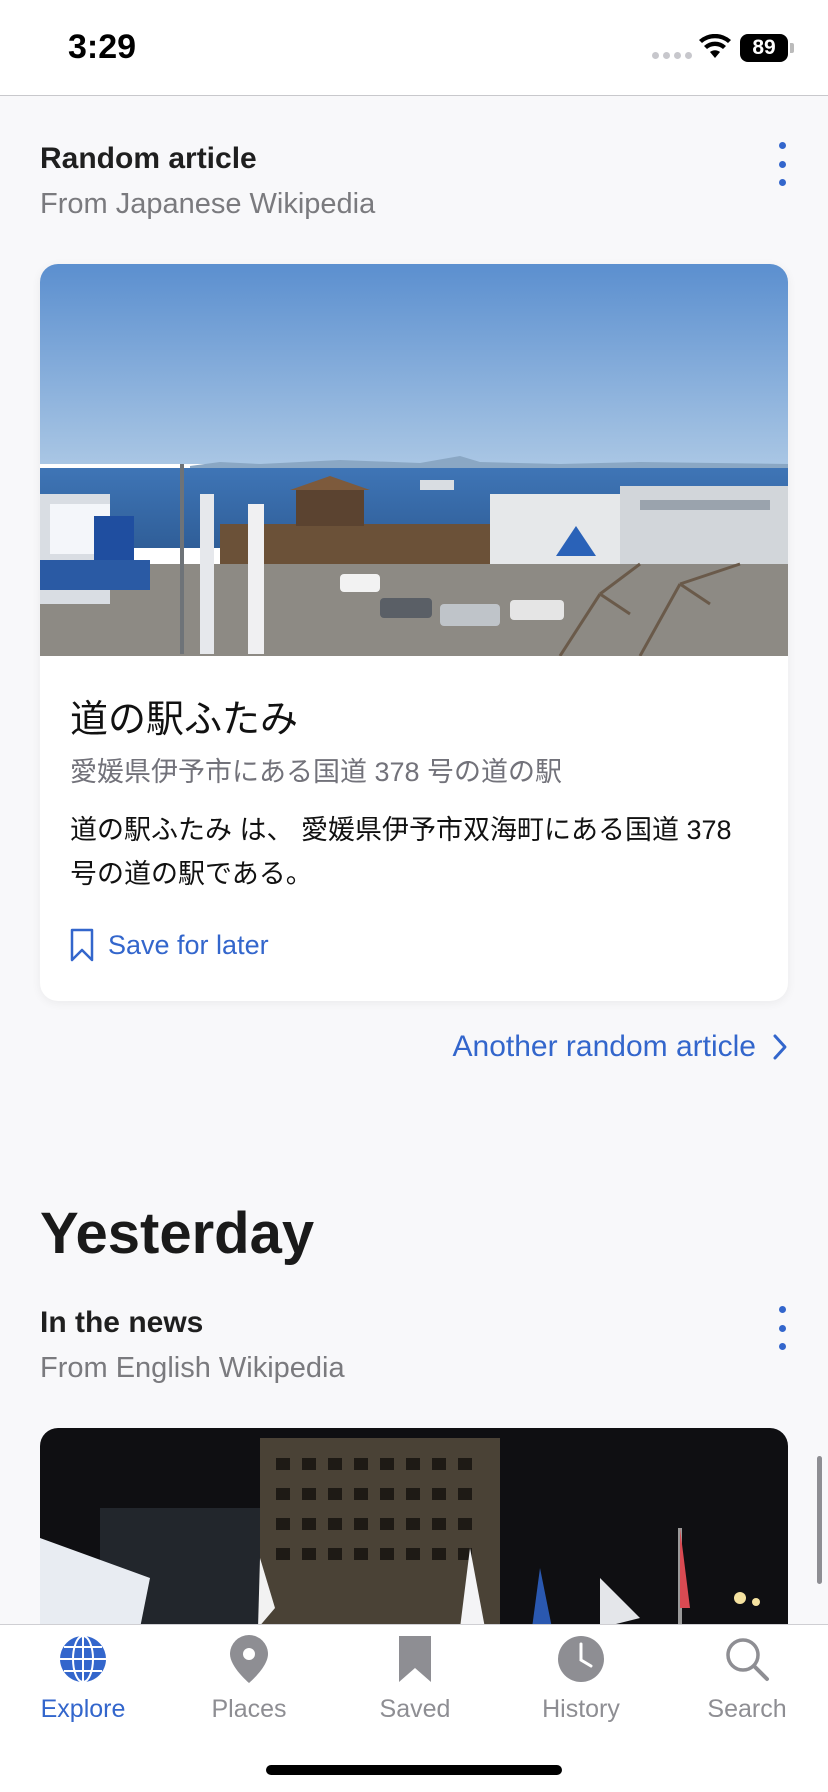 Image resolution: width=828 pixels, height=1792 pixels. Describe the element at coordinates (184, 715) in the screenshot. I see `article-title: 道の駅ふたみ` at that location.